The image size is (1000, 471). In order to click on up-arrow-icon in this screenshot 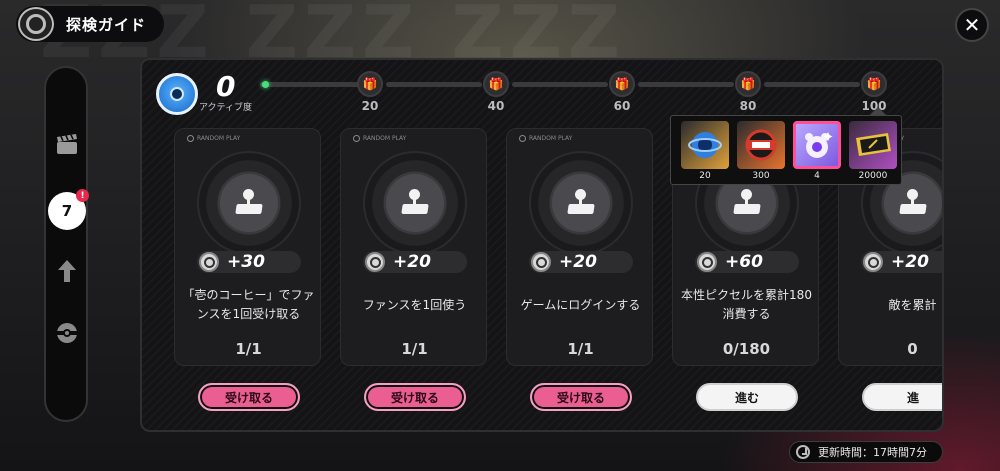, I will do `click(67, 271)`.